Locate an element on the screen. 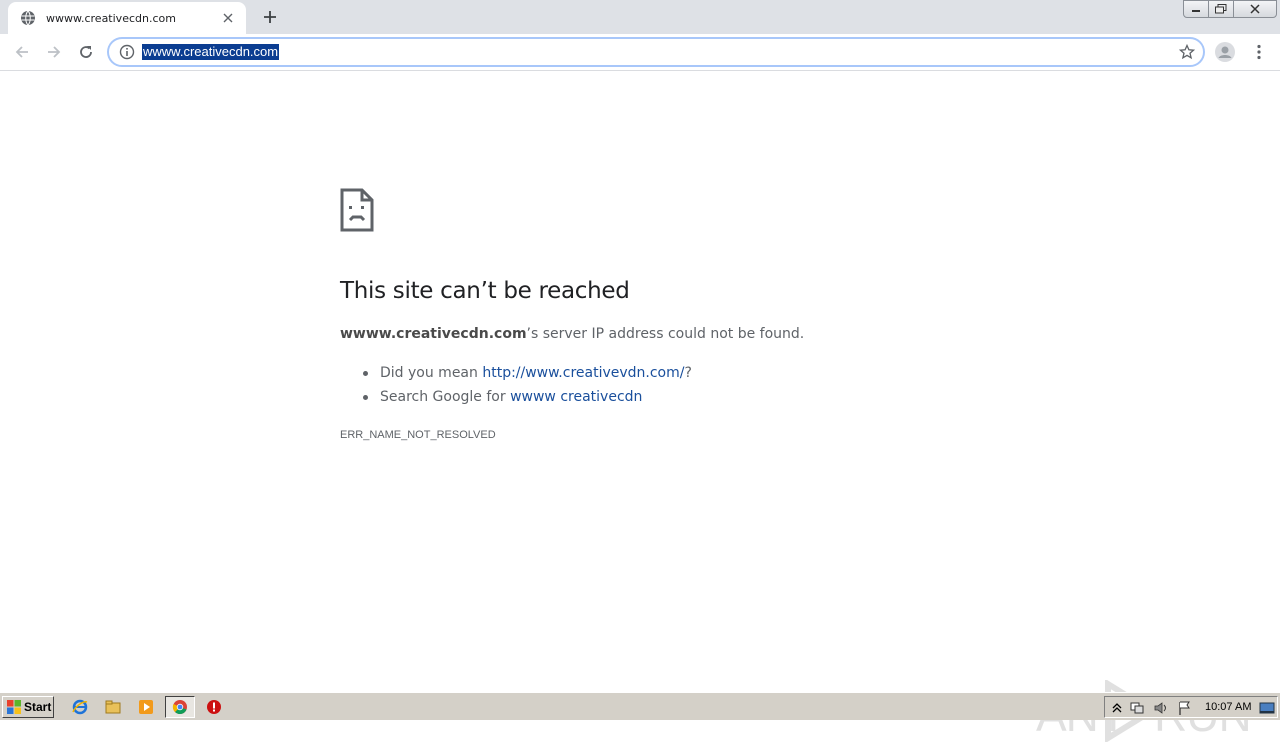 The width and height of the screenshot is (1280, 746). tray-expand-icon is located at coordinates (1117, 708).